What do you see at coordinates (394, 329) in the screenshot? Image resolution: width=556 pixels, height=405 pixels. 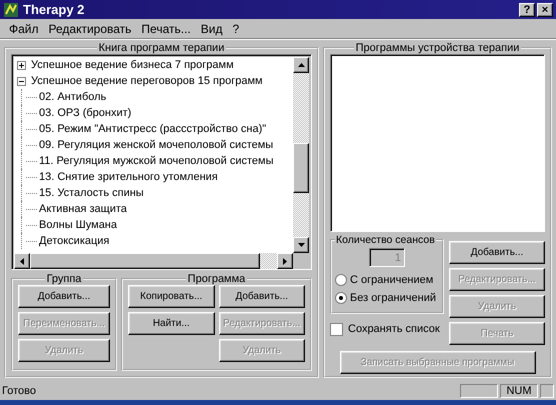 I see `checkbox-label: Сохранять список` at bounding box center [394, 329].